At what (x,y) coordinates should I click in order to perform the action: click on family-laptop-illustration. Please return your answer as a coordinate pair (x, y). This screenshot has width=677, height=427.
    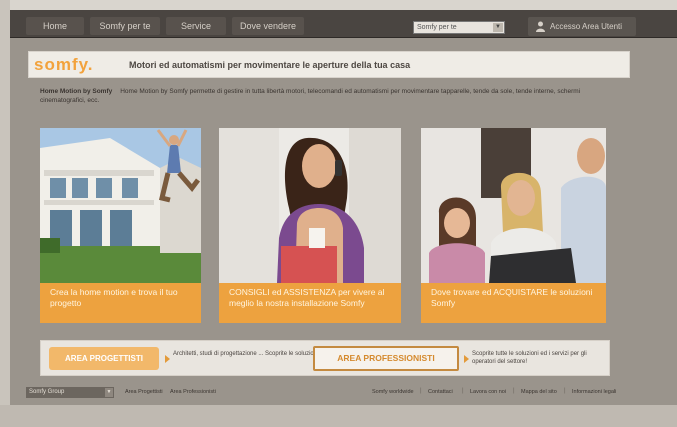
    Looking at the image, I should click on (513, 205).